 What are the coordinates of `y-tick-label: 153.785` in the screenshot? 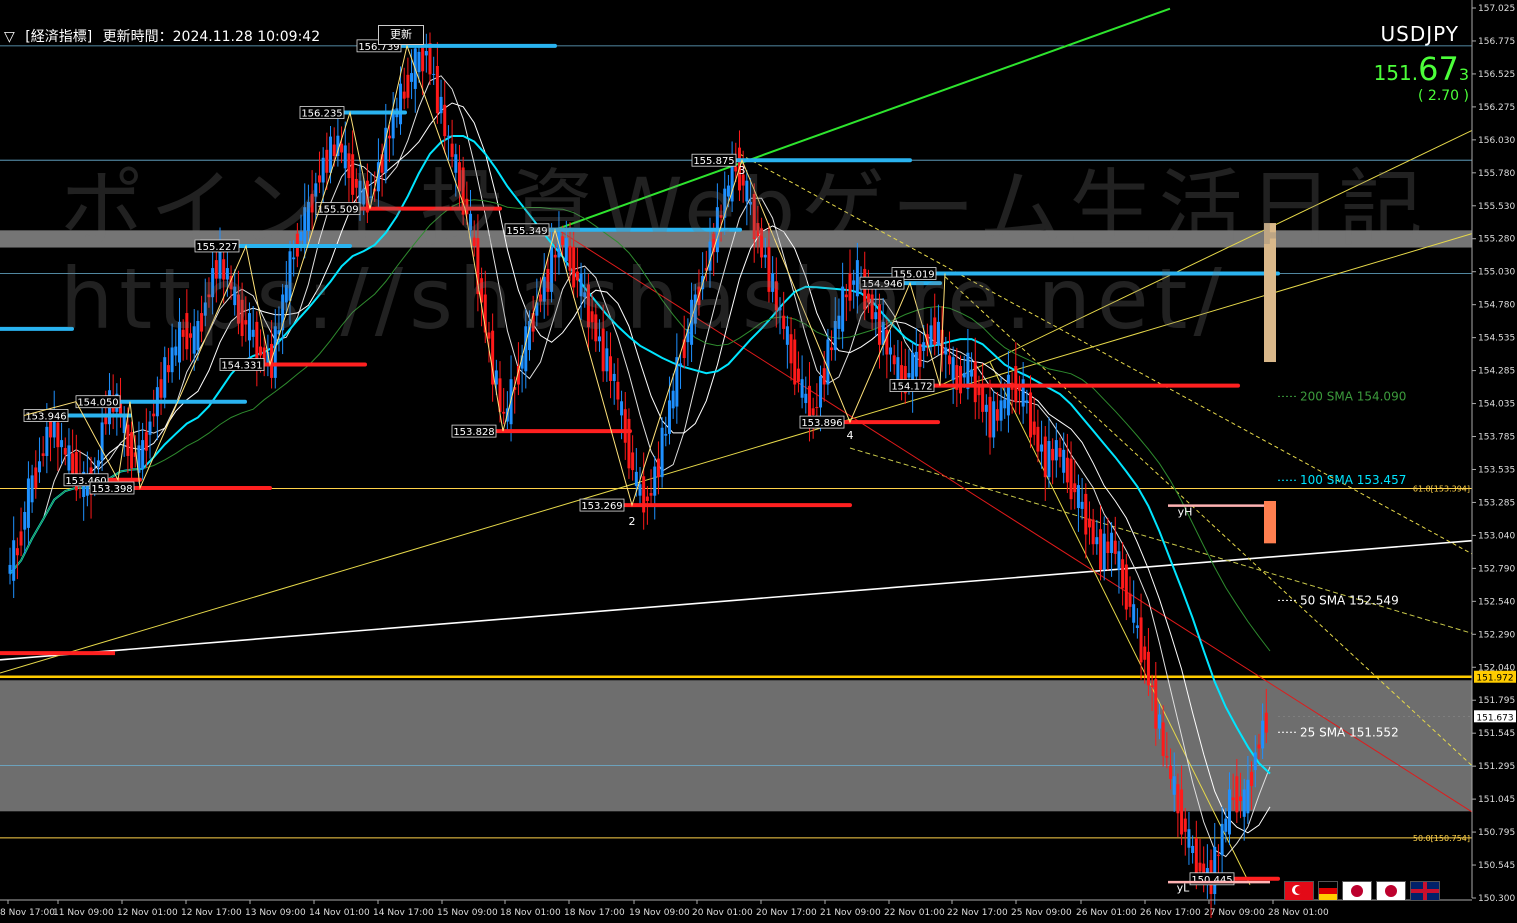 It's located at (1496, 438).